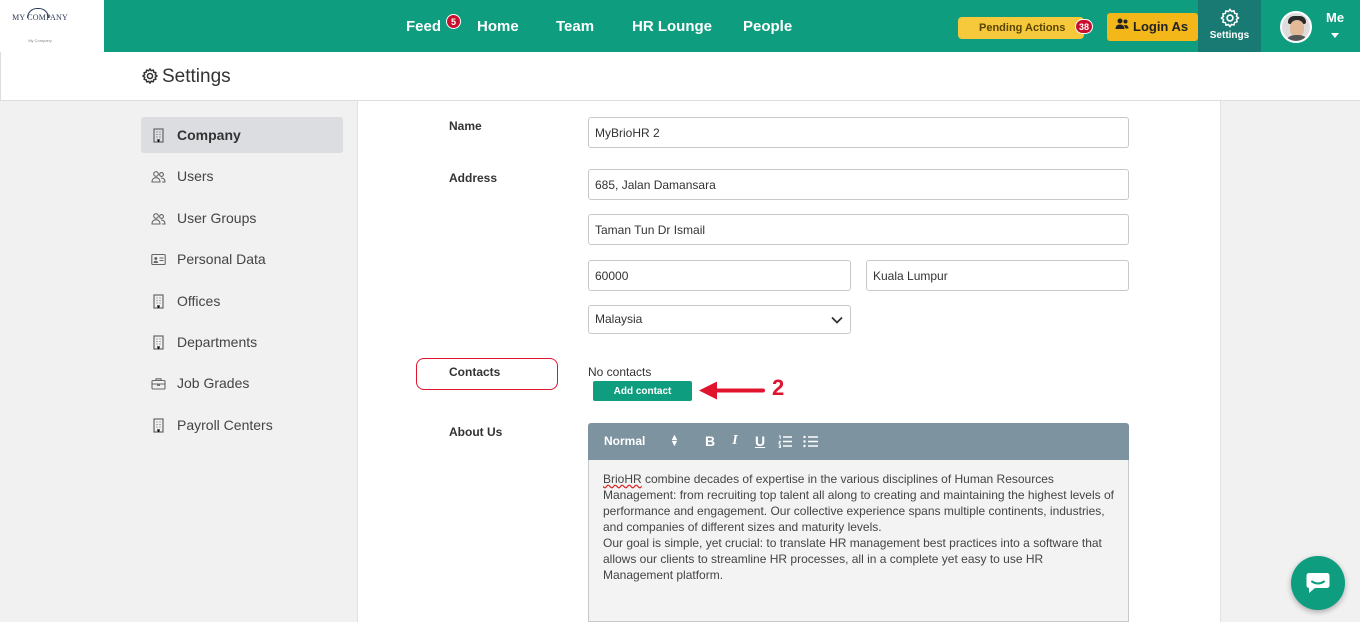 The height and width of the screenshot is (622, 1360). Describe the element at coordinates (719, 275) in the screenshot. I see `postcode-input` at that location.